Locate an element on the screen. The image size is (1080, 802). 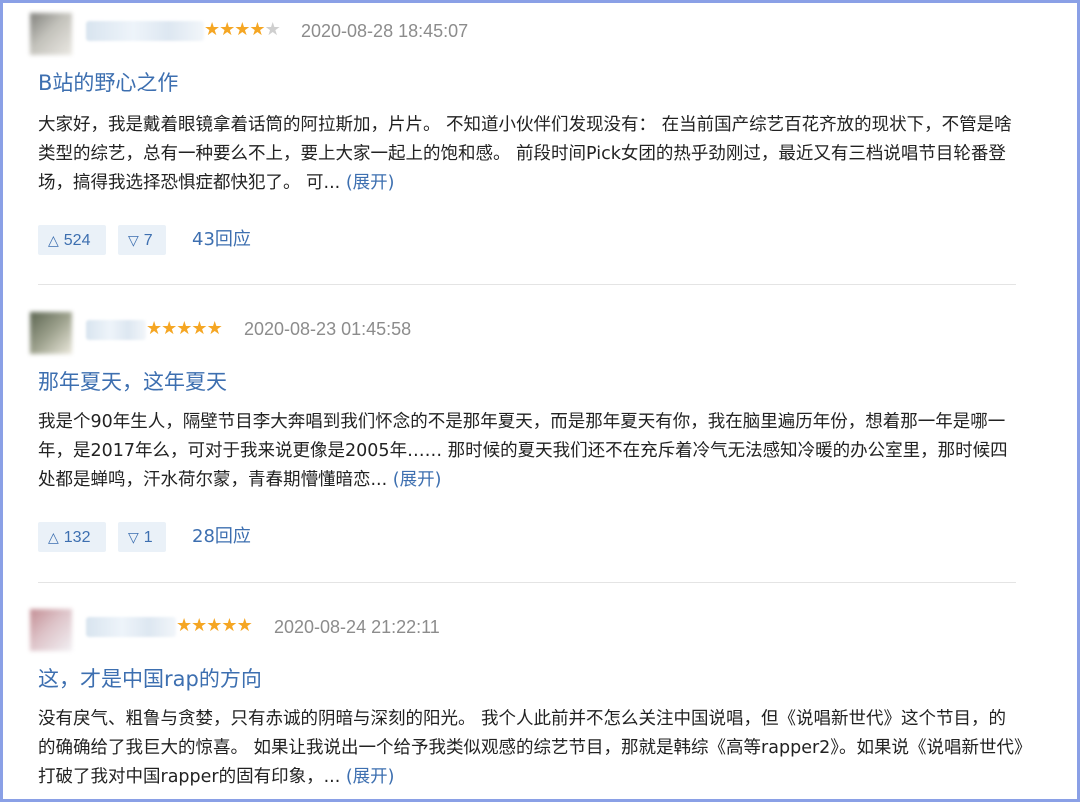
useless-count: 1 is located at coordinates (148, 537).